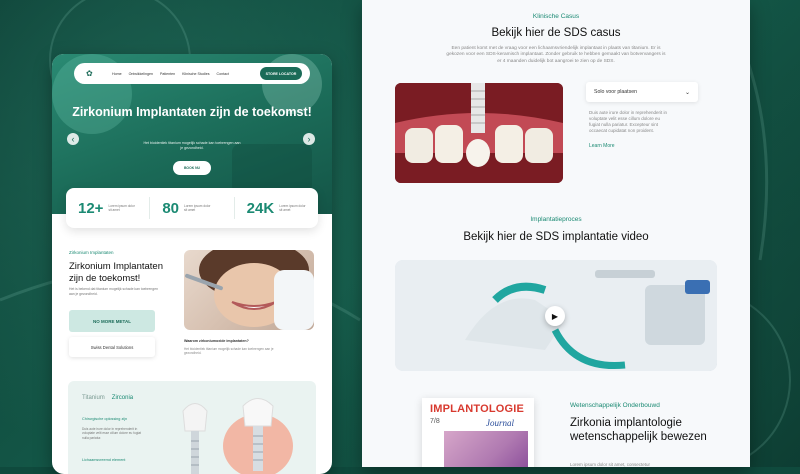 The width and height of the screenshot is (800, 474). Describe the element at coordinates (281, 73) in the screenshot. I see `store-locator-button: STORE LOCATOR` at that location.